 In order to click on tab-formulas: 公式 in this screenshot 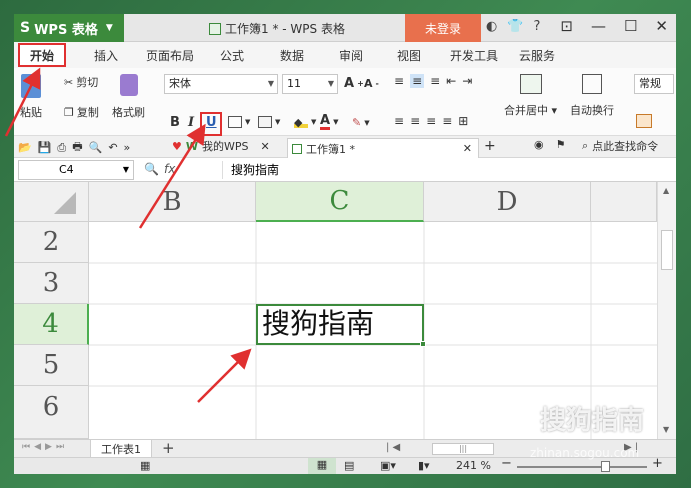, I will do `click(232, 55)`.